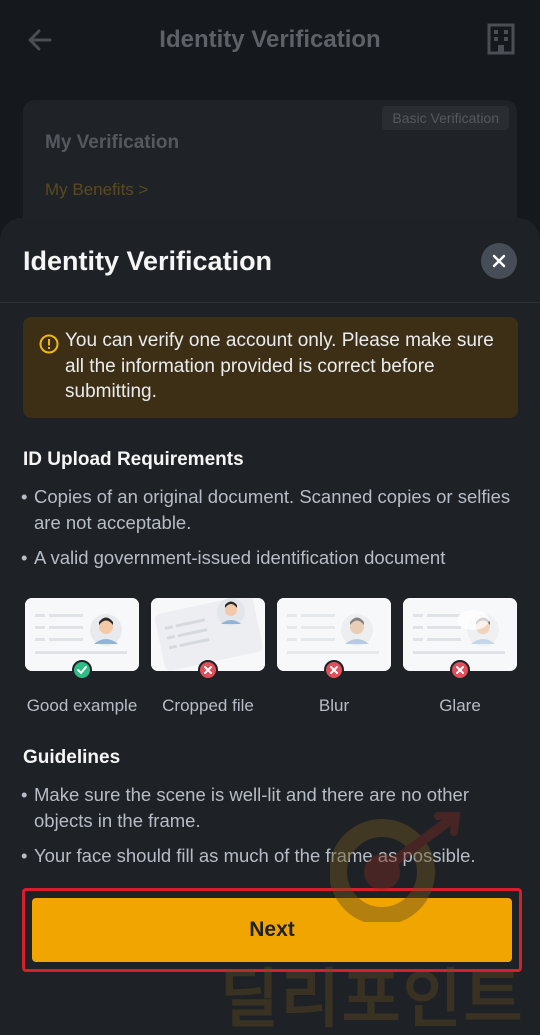  What do you see at coordinates (112, 142) in the screenshot?
I see `verification-card-title: My Verification` at bounding box center [112, 142].